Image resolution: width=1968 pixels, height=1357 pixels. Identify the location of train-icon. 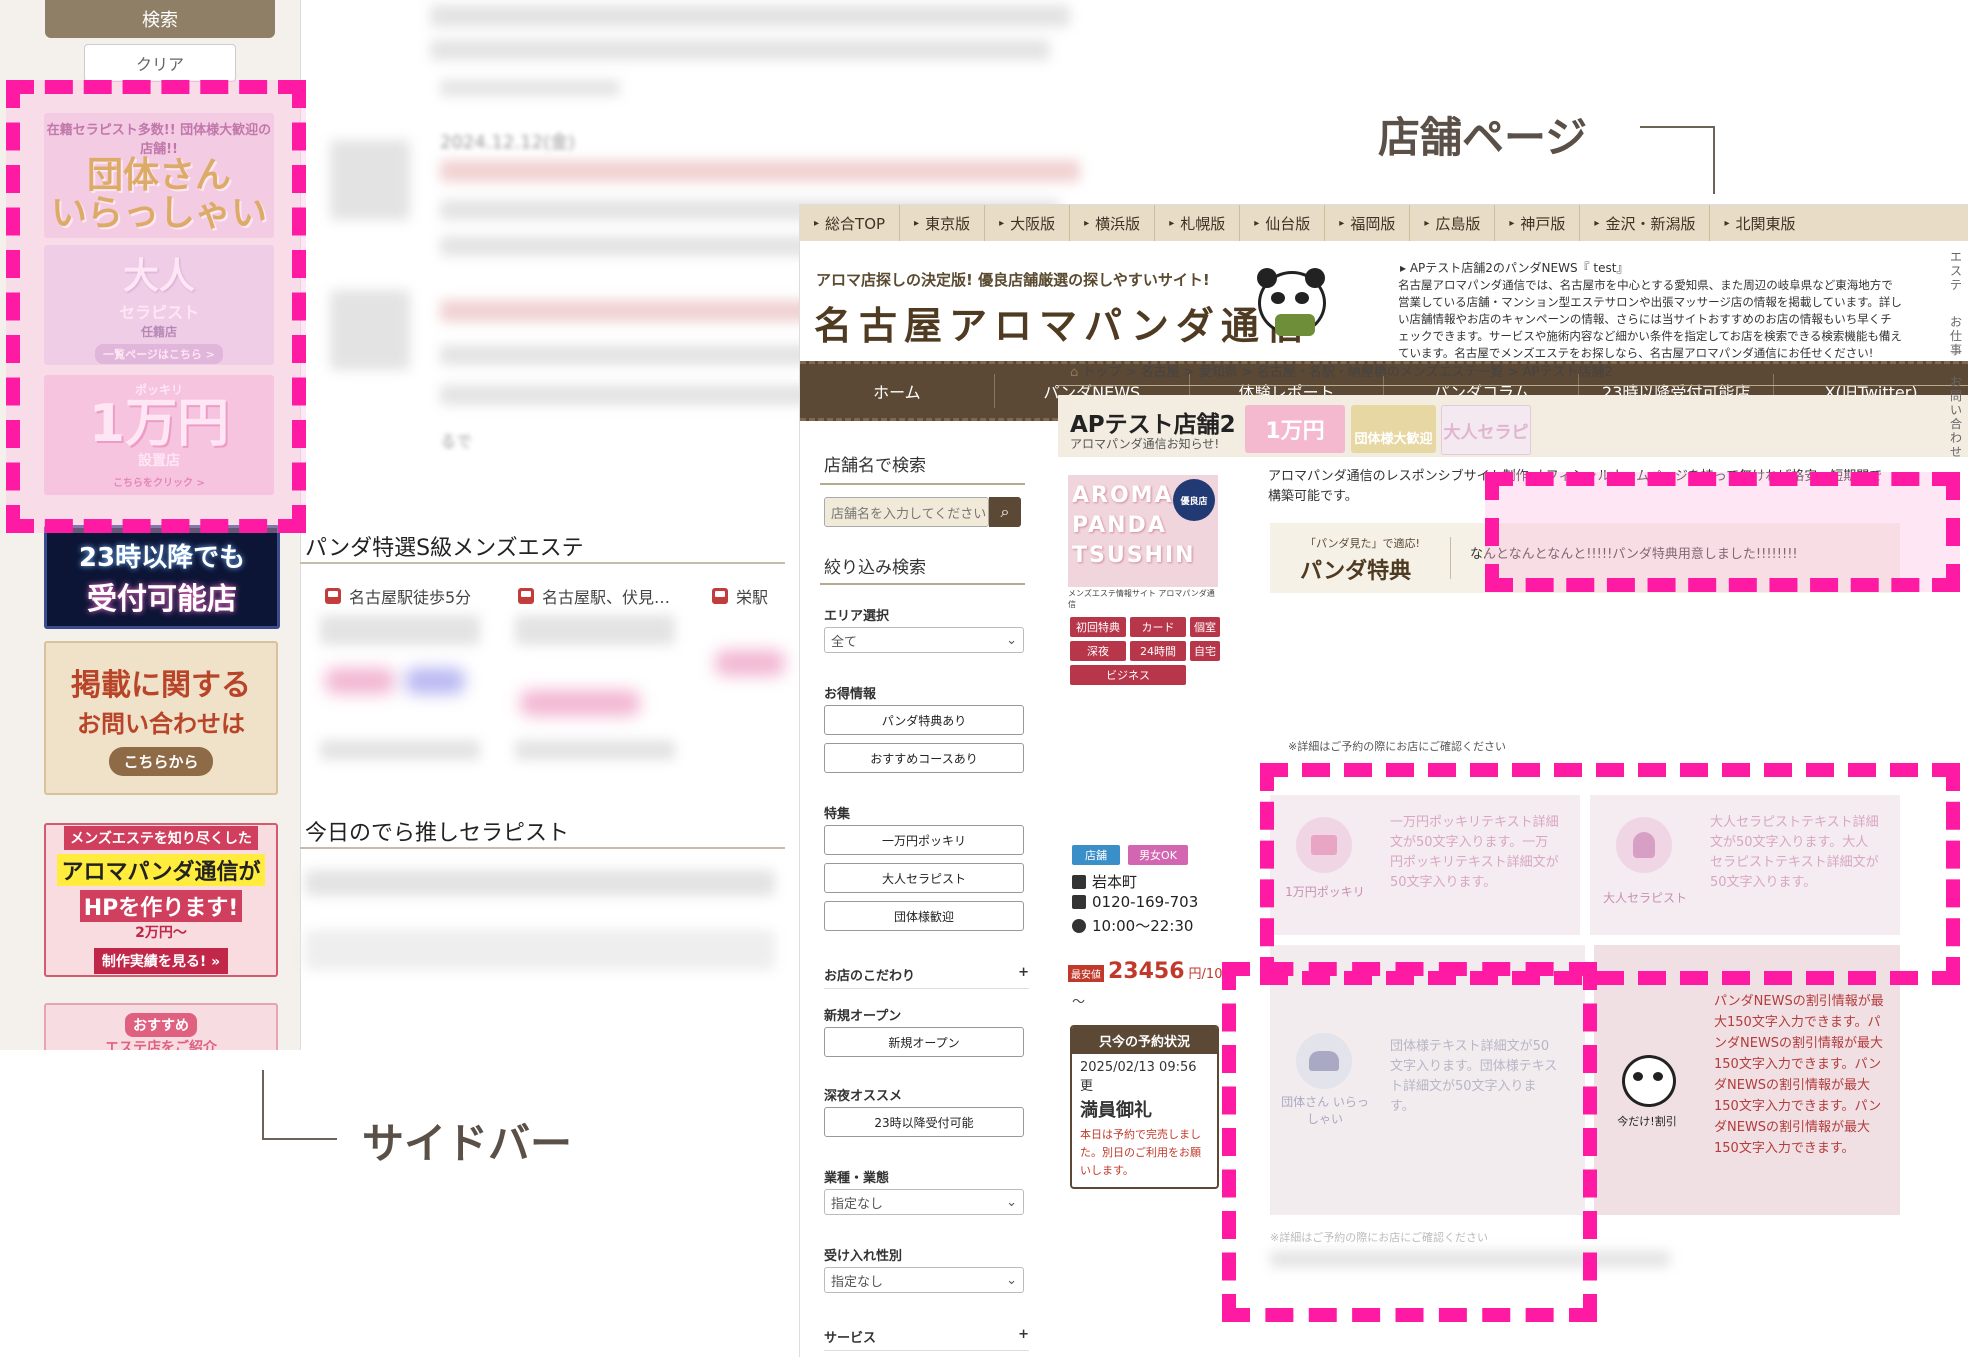
(720, 596).